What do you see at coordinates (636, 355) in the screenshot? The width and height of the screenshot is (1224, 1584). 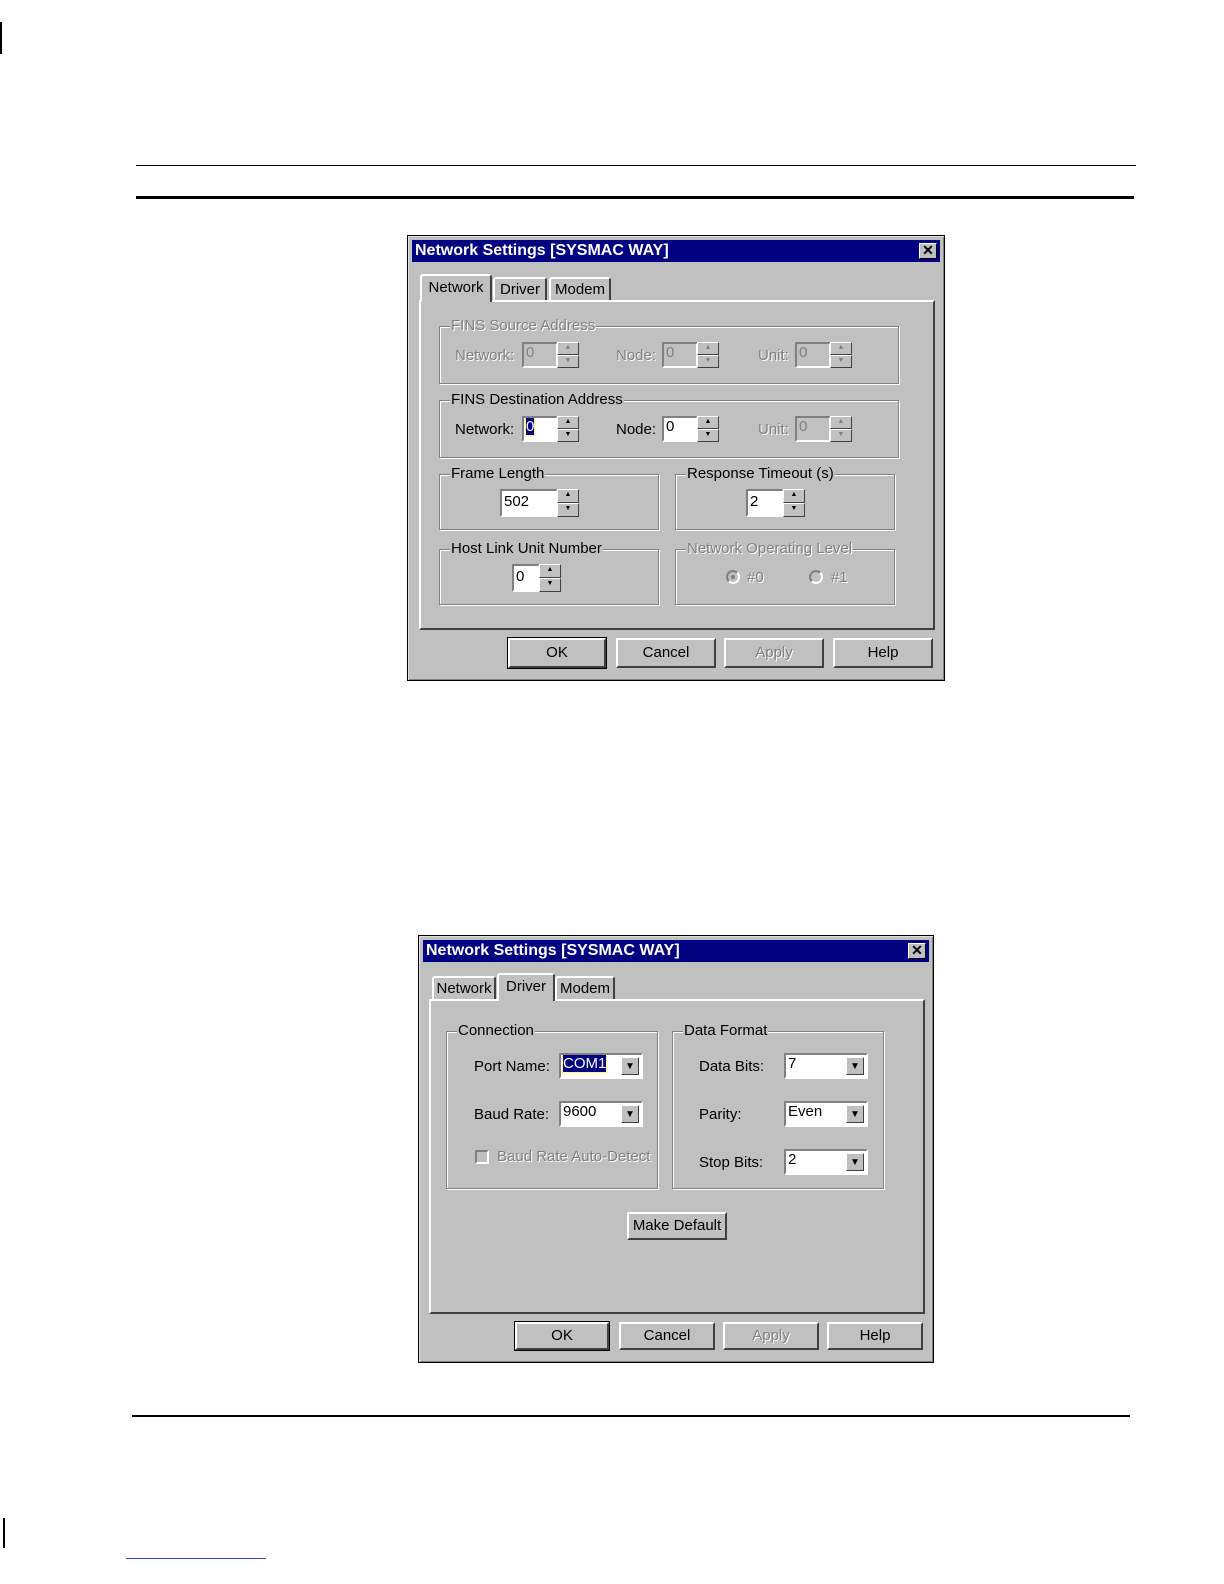 I see `source-node-label: Node:` at bounding box center [636, 355].